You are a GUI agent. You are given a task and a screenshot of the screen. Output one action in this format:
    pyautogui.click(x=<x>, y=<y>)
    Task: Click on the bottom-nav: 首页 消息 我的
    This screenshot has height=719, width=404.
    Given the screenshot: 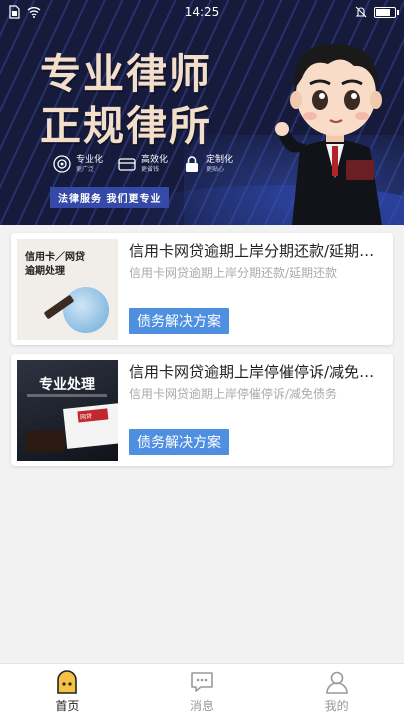 What is the action you would take?
    pyautogui.click(x=202, y=691)
    